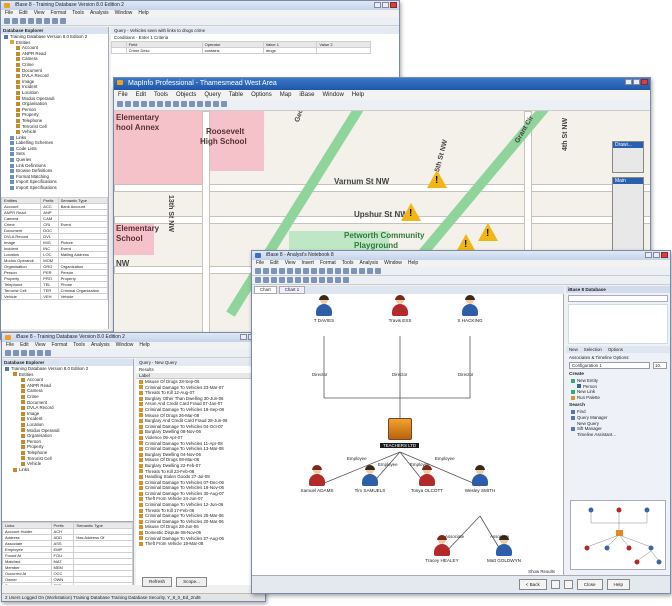  Describe the element at coordinates (480, 490) in the screenshot. I see `person-label: Wesley SMITH` at that location.